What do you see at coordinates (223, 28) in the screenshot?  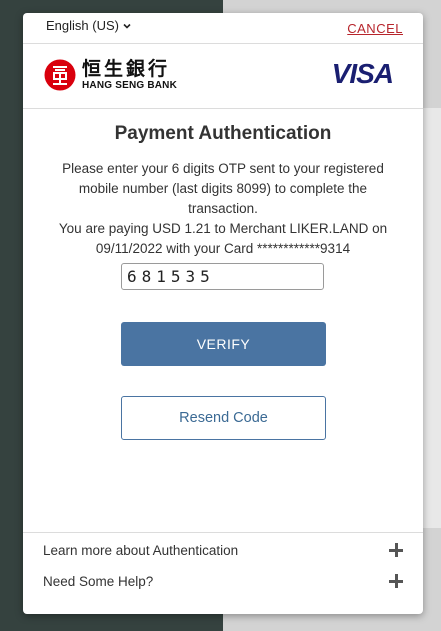 I see `dialog-topbar: English (US) CANCEL` at bounding box center [223, 28].